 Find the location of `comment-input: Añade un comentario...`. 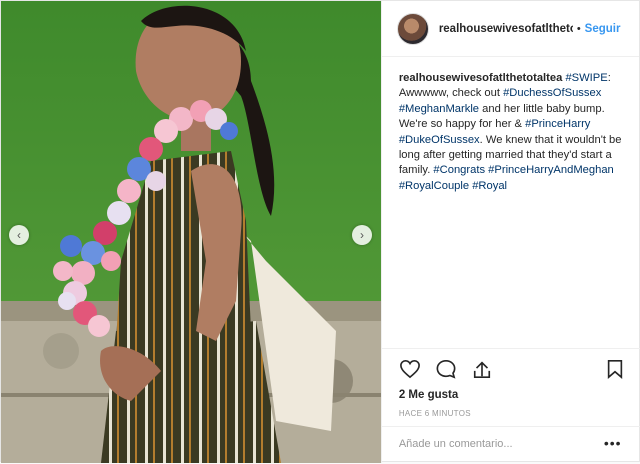

comment-input: Añade un comentario... is located at coordinates (456, 444).